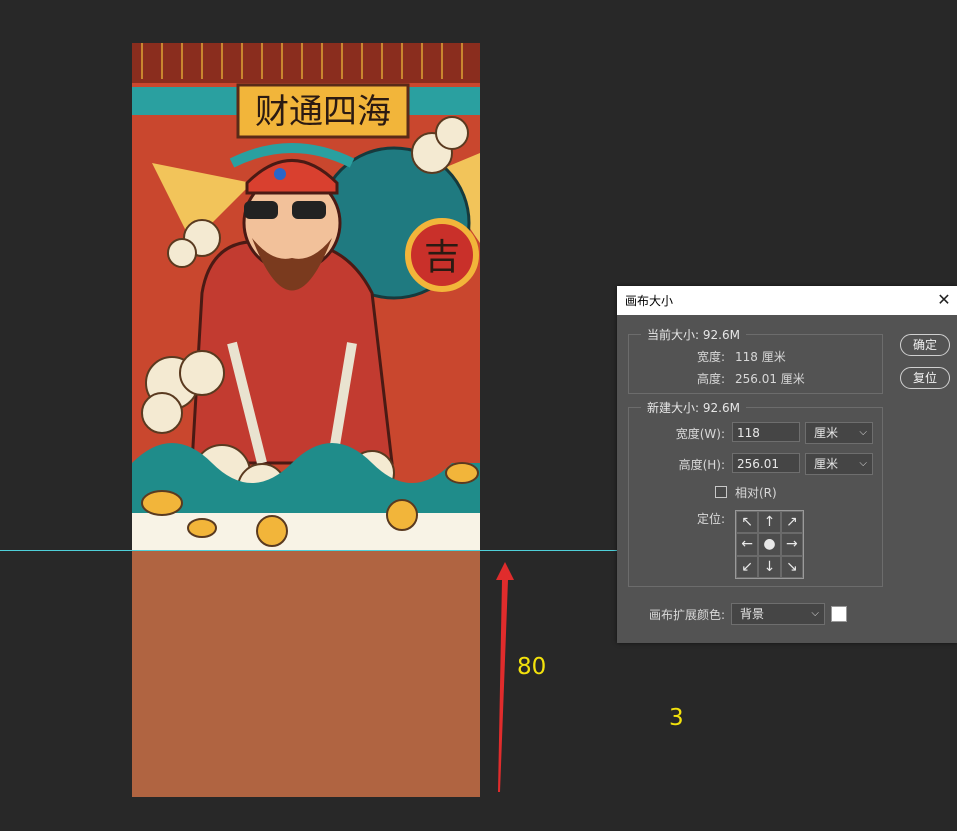 The height and width of the screenshot is (831, 957). I want to click on anchor-grid: ↖ ↑ ↗ ← ● → ↙ ↓ ↘, so click(769, 544).